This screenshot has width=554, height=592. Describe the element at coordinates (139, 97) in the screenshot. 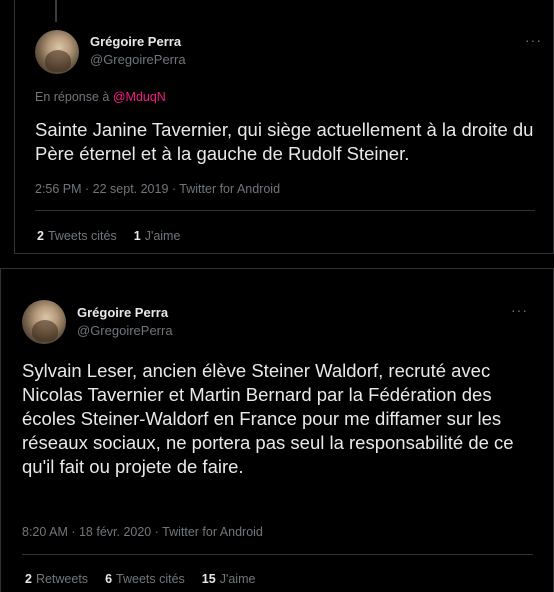

I see `reply-mention-link: @MduqN` at that location.